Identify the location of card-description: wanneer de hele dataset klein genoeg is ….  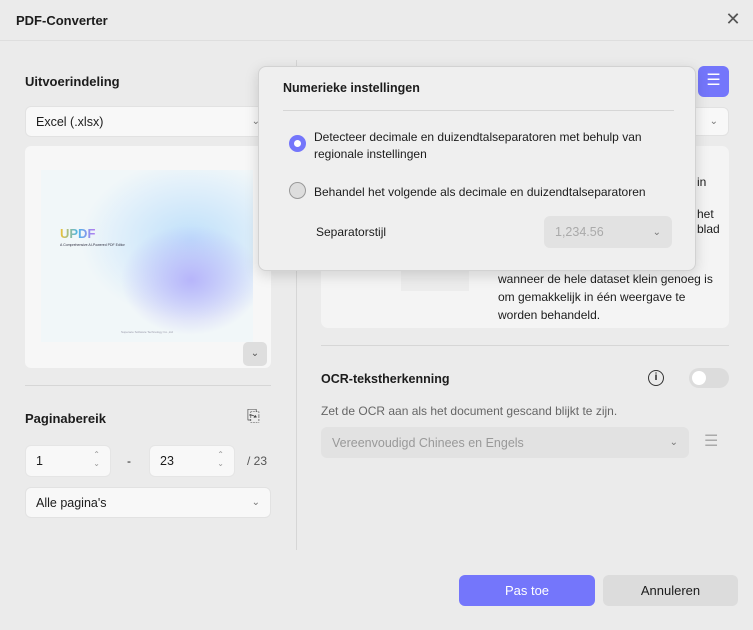
(605, 297).